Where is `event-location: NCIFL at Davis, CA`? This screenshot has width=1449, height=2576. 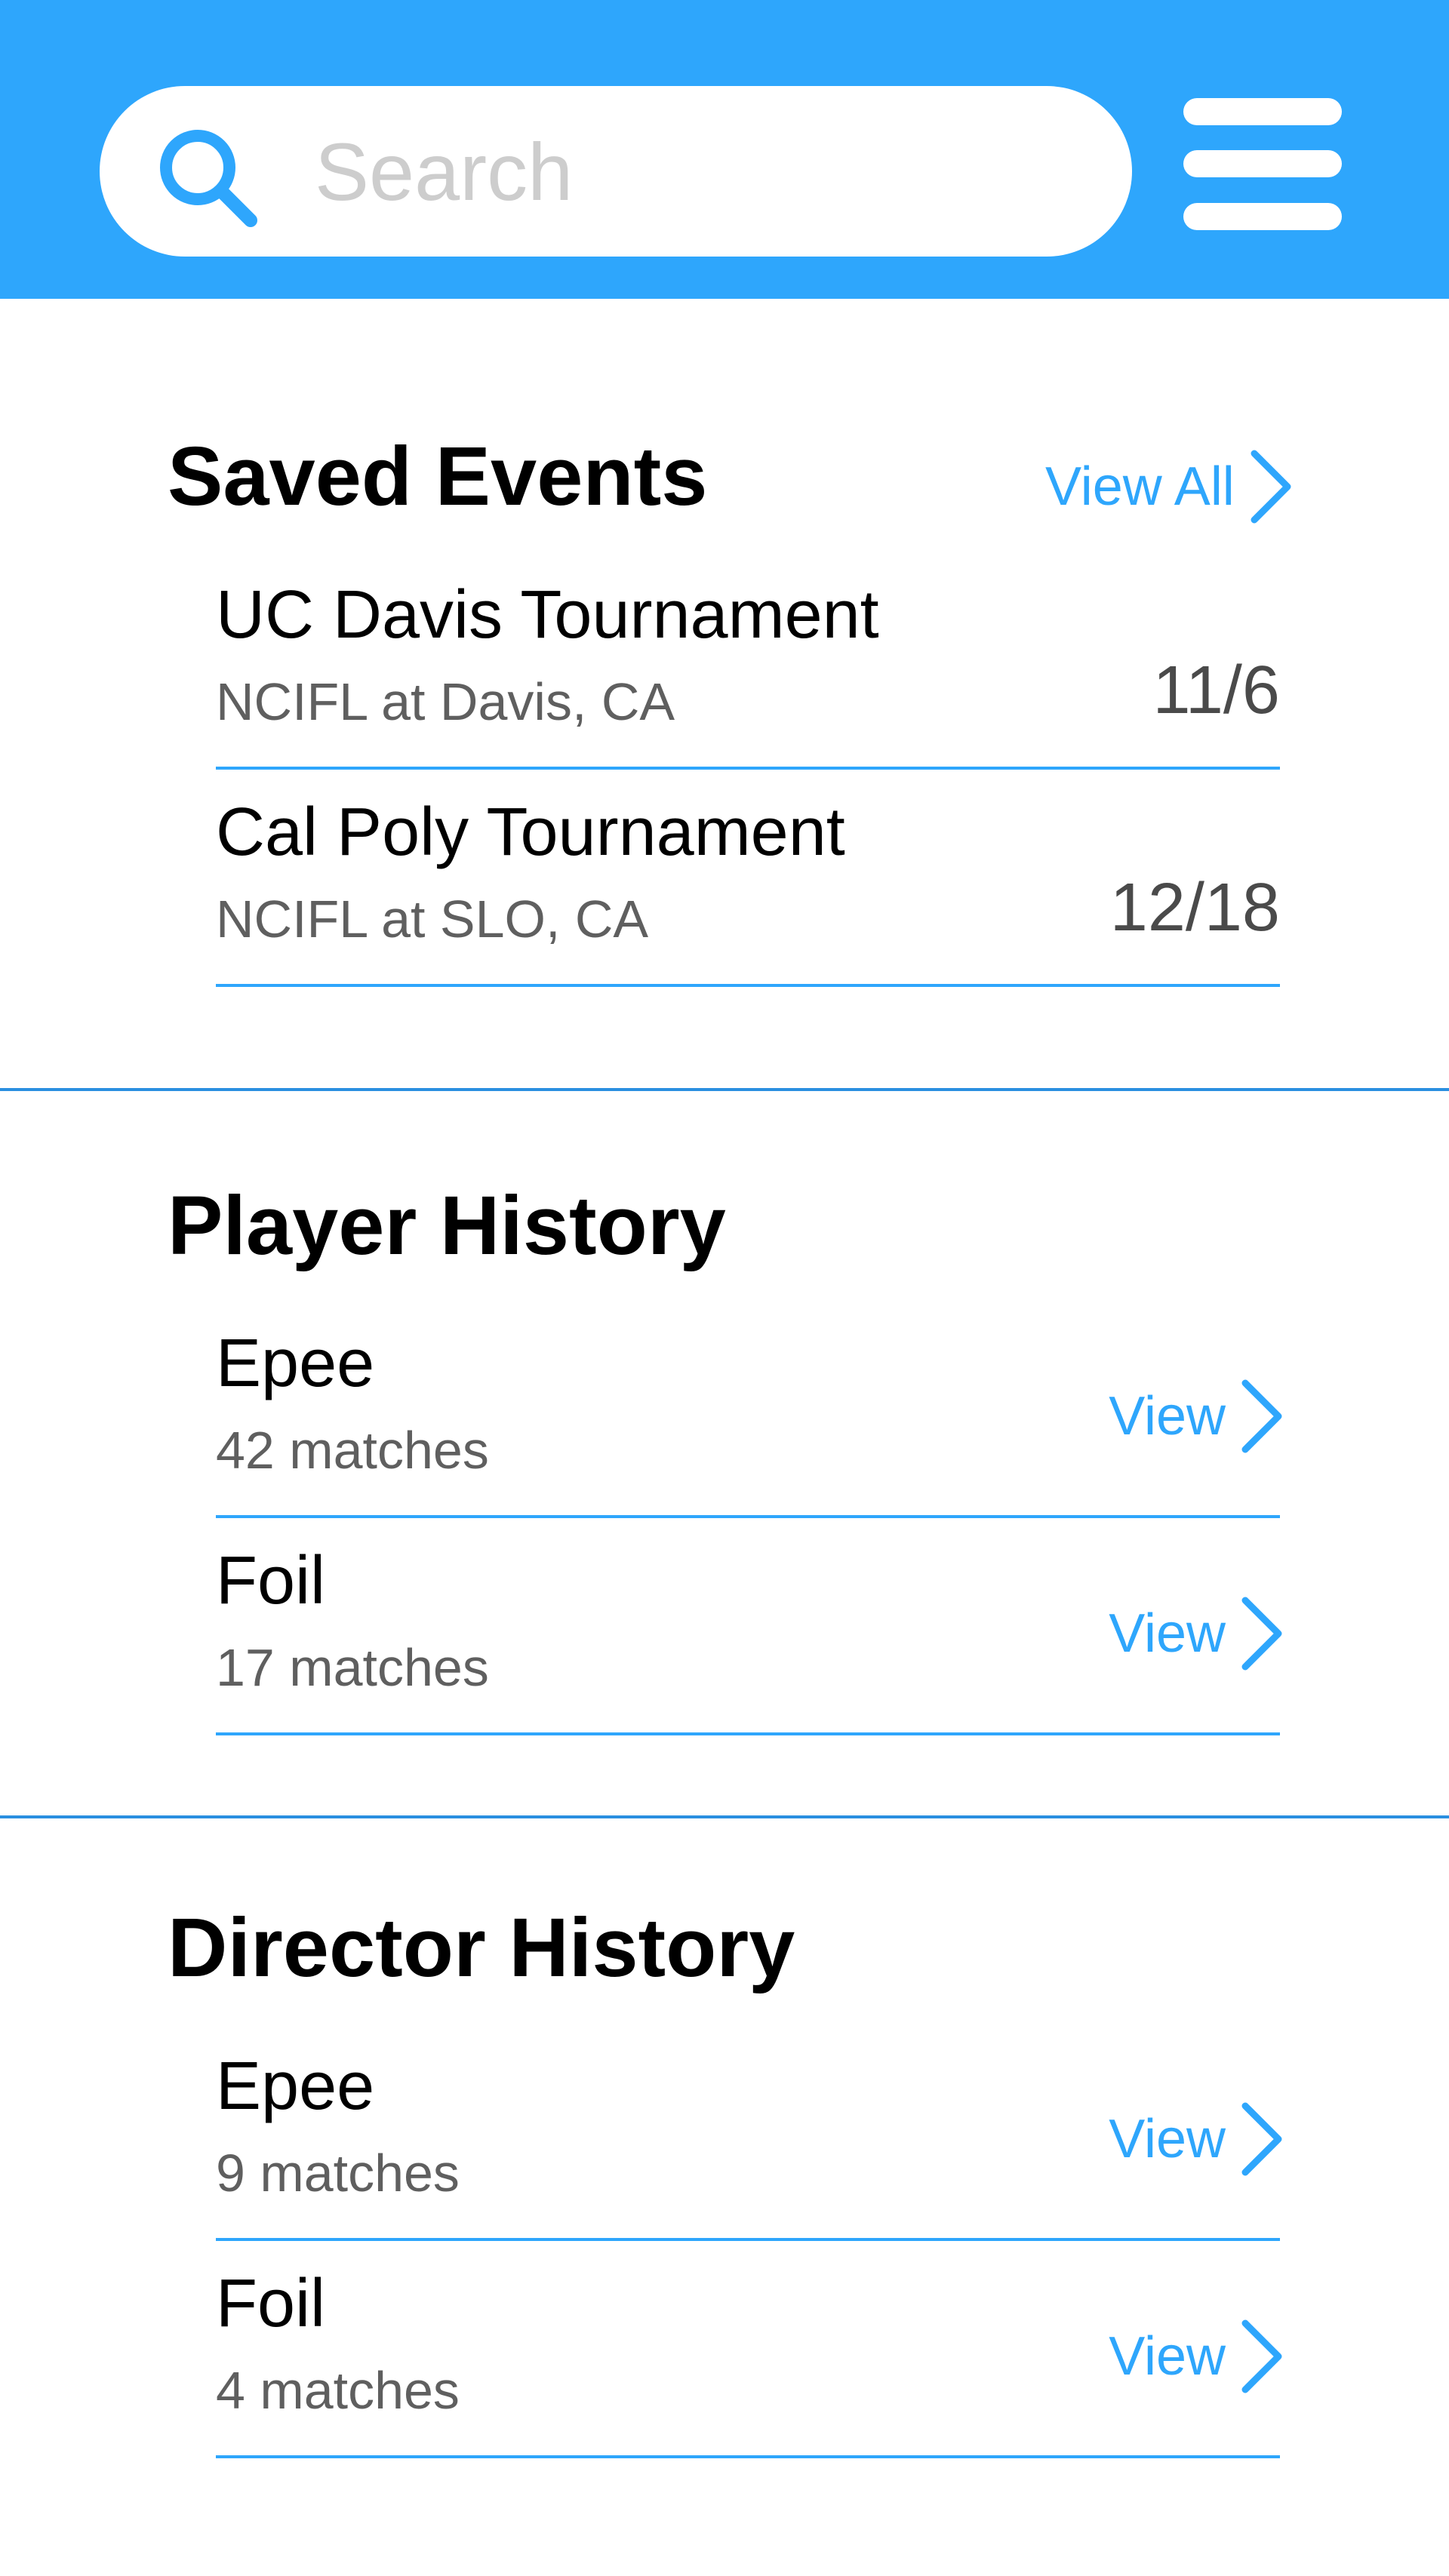
event-location: NCIFL at Davis, CA is located at coordinates (445, 701).